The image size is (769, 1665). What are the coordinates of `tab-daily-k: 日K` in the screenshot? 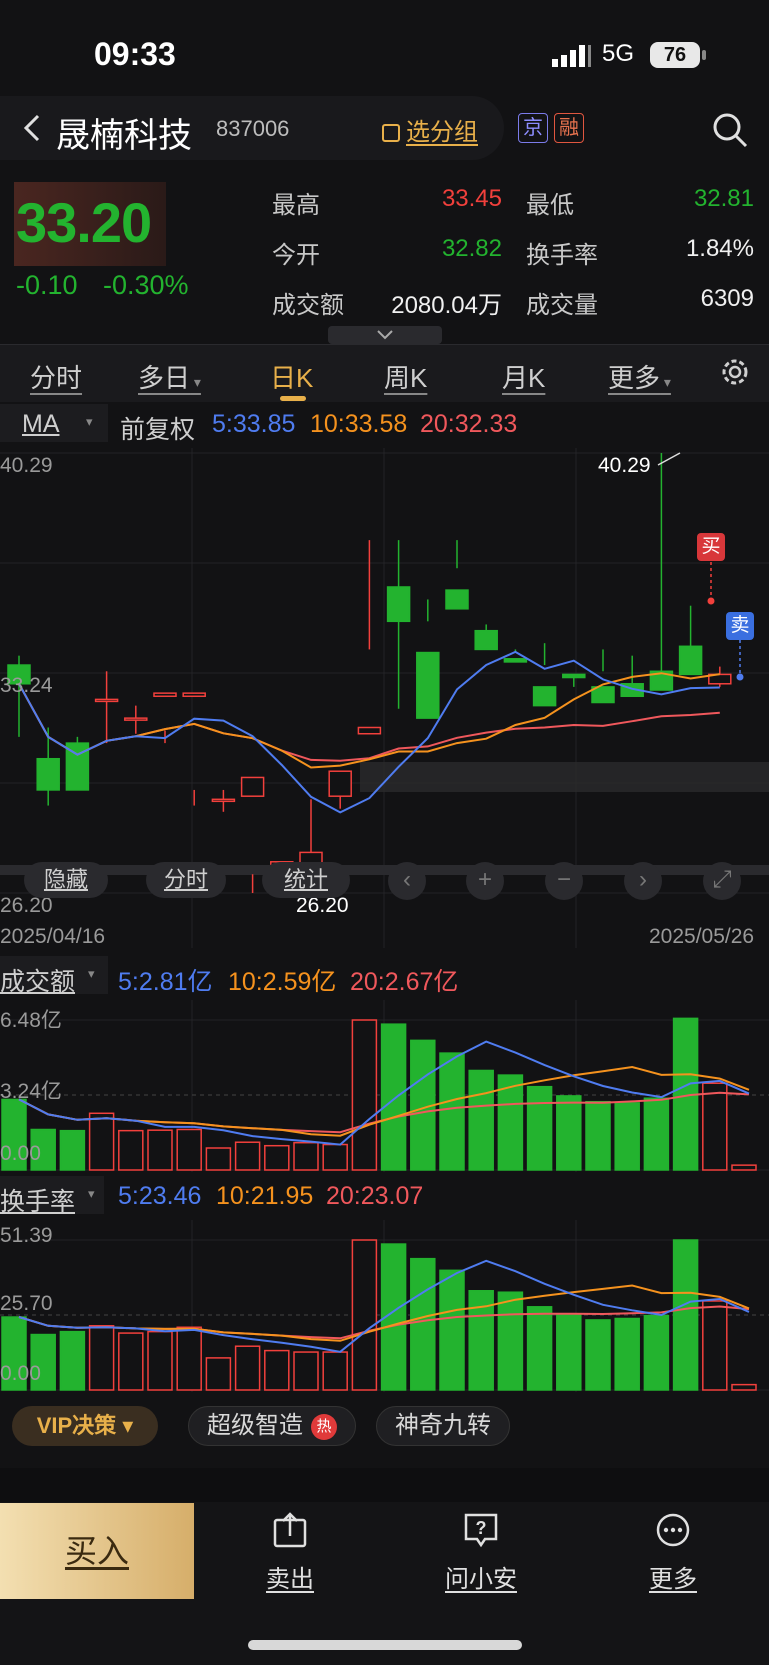 It's located at (291, 376).